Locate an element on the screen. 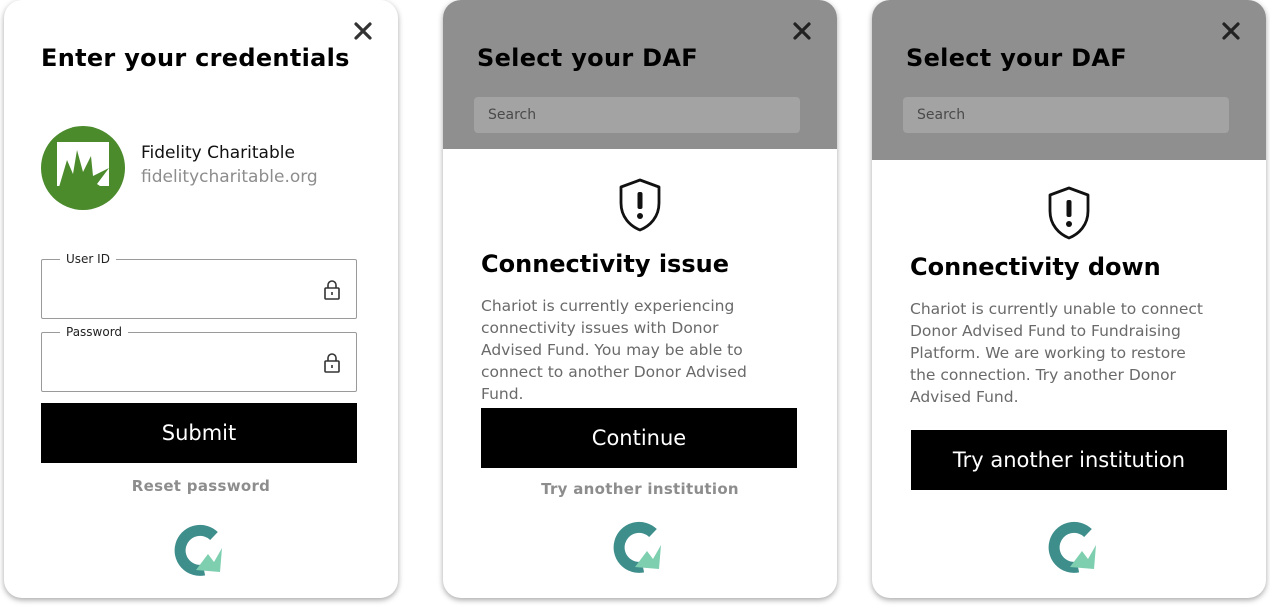 The image size is (1270, 607). continue-button: Continue is located at coordinates (639, 438).